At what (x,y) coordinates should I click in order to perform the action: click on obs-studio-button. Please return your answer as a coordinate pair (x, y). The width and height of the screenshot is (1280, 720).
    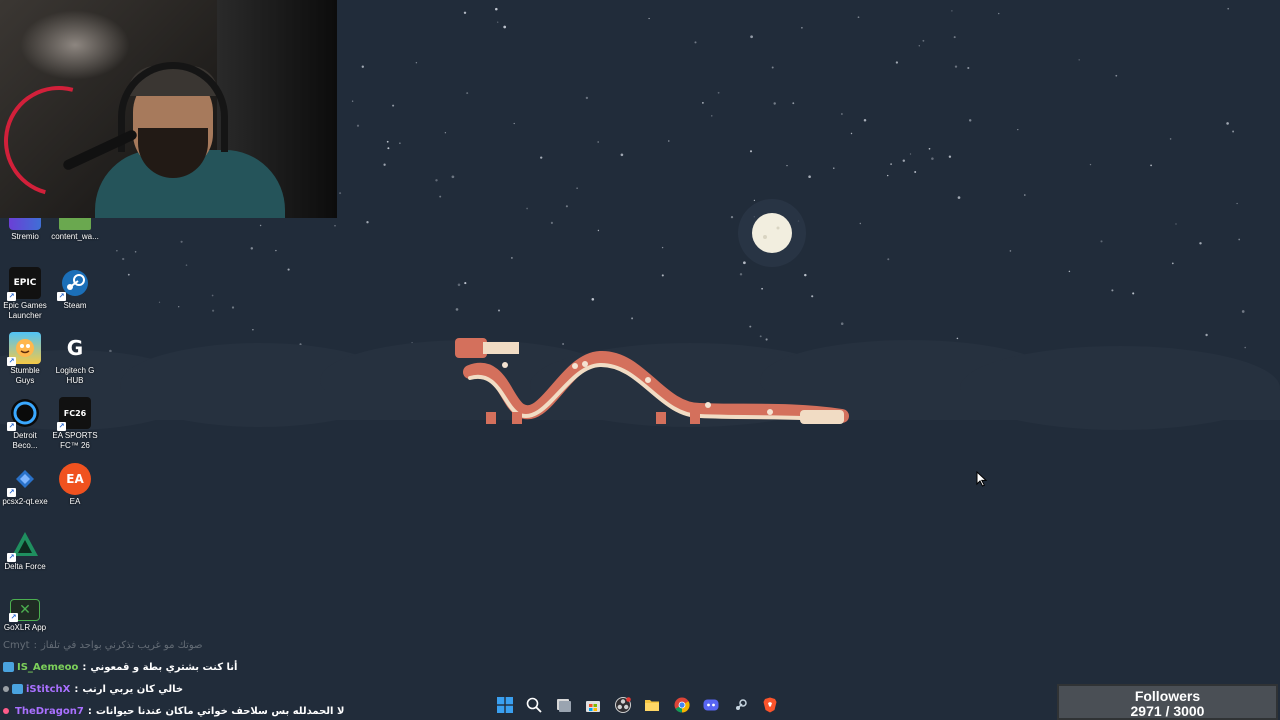
    Looking at the image, I should click on (623, 705).